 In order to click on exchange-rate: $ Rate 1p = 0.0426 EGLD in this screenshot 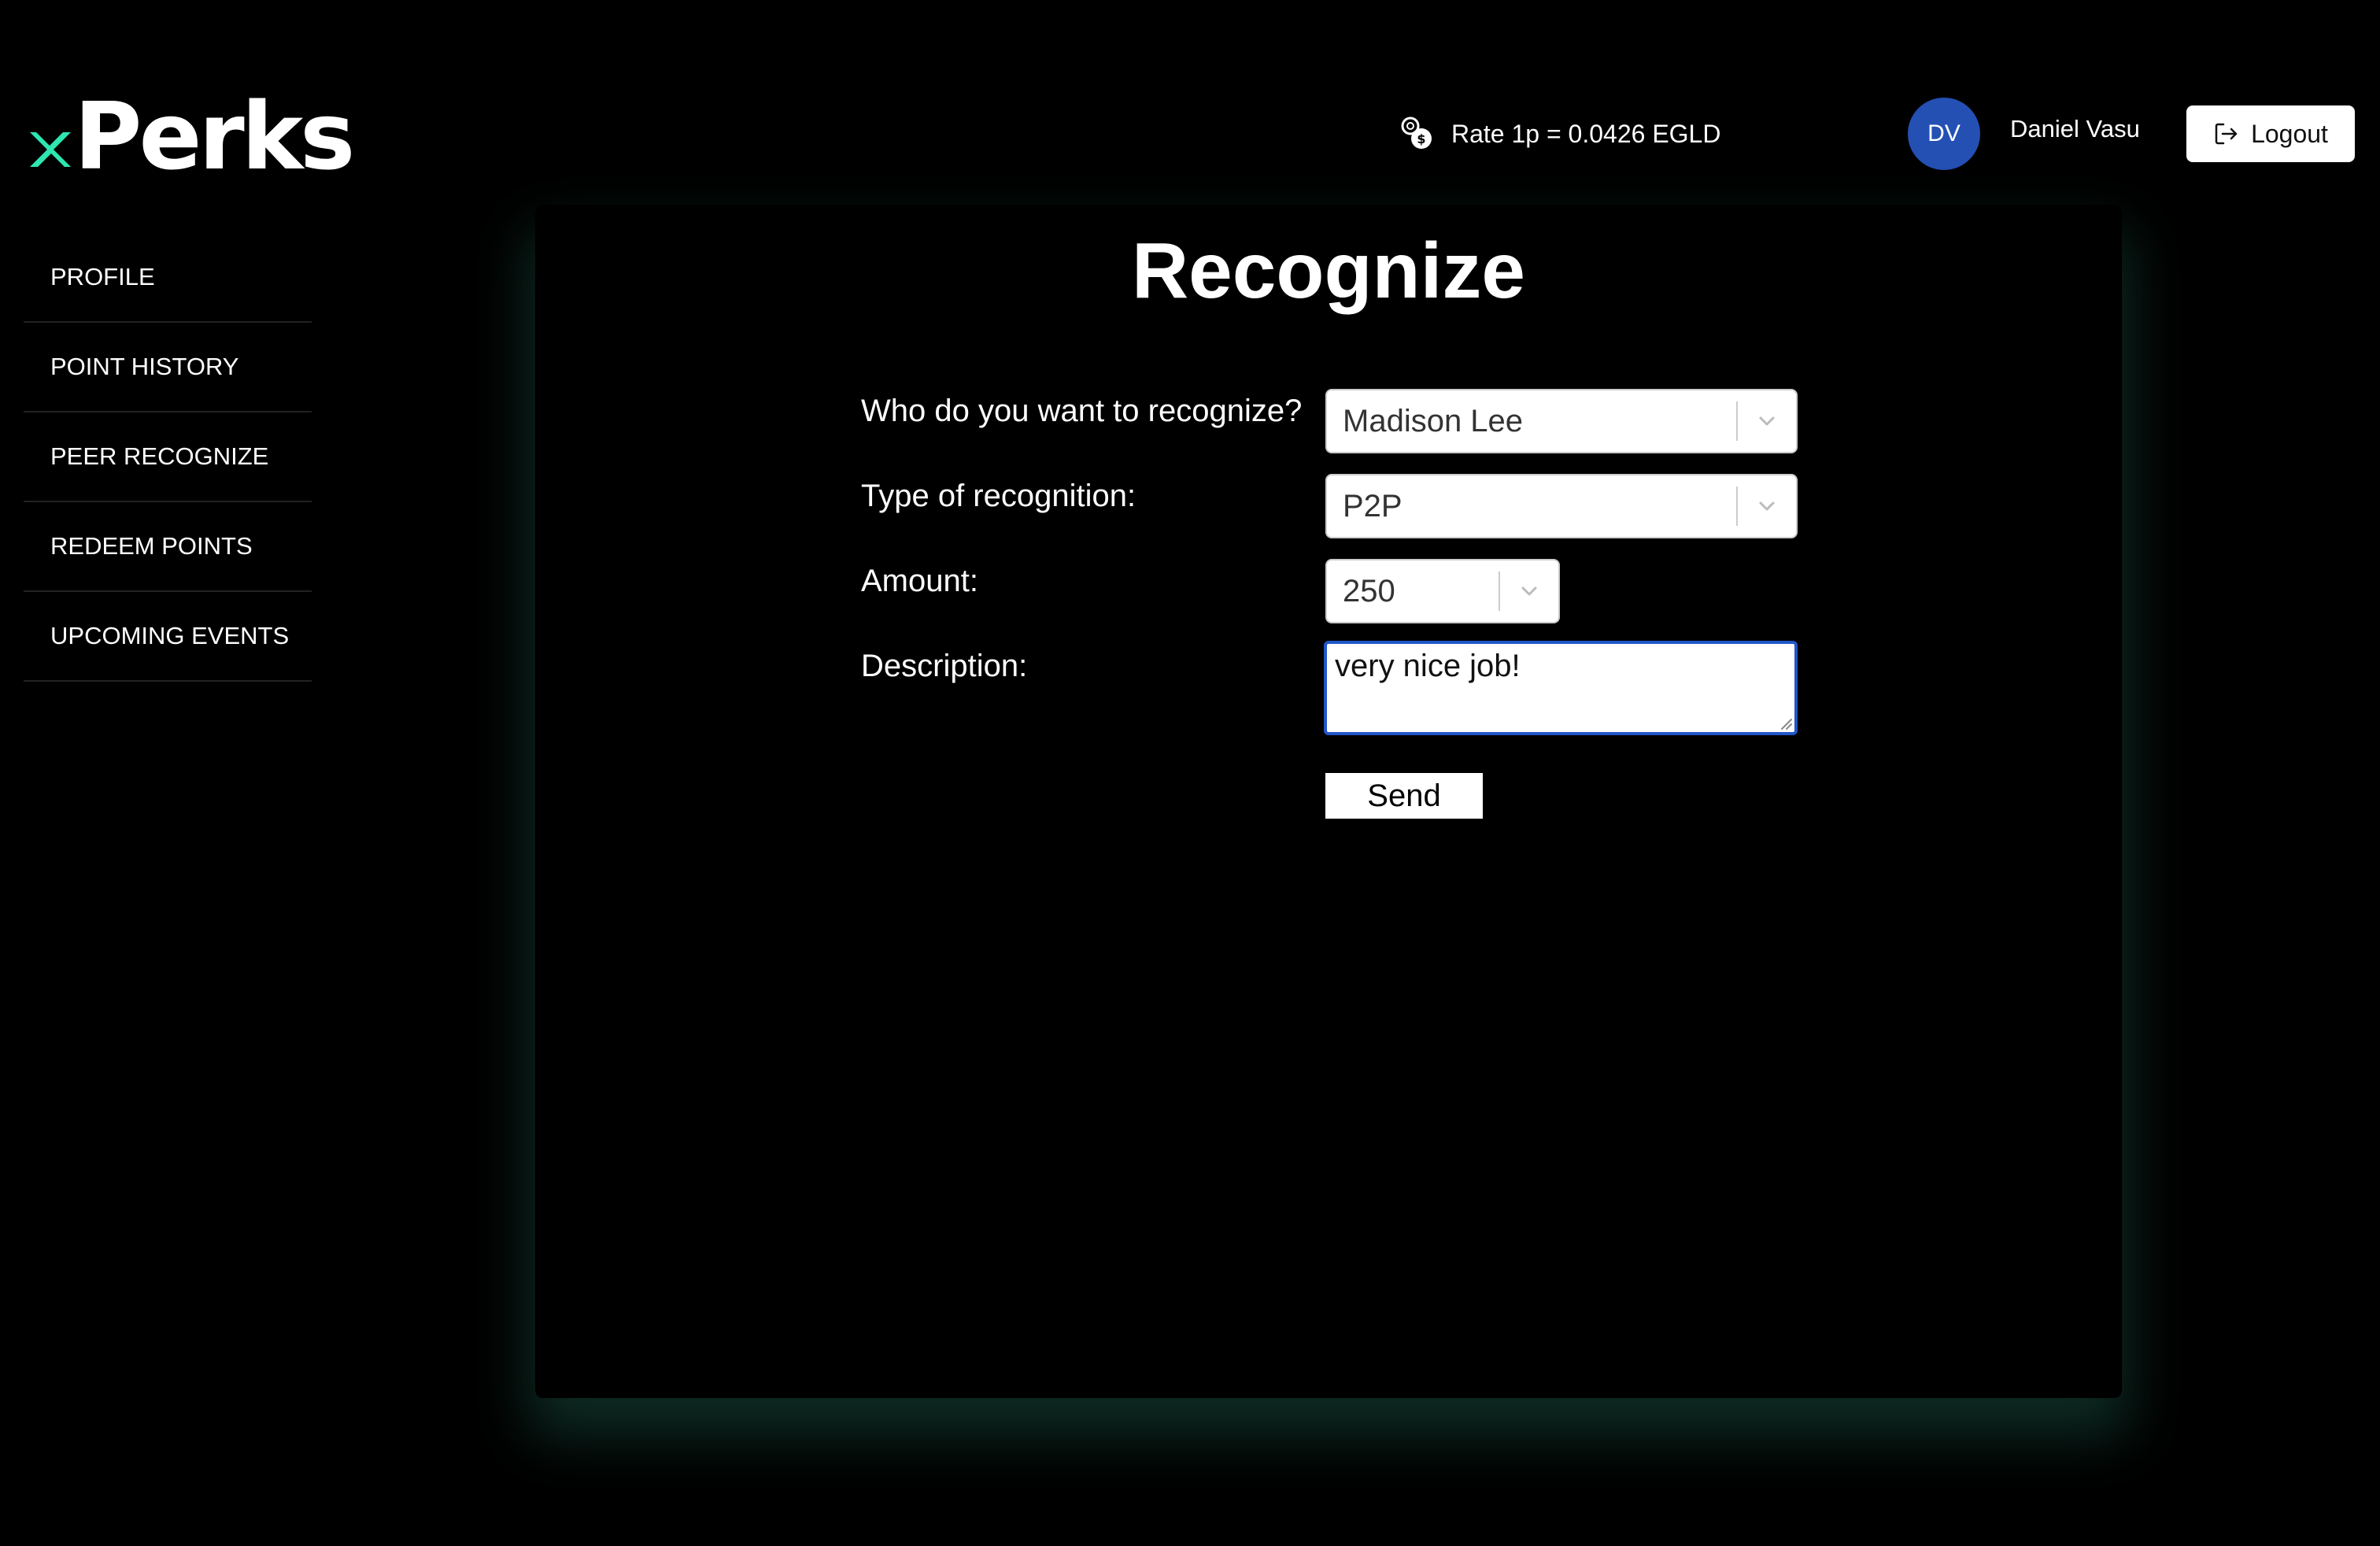, I will do `click(1559, 133)`.